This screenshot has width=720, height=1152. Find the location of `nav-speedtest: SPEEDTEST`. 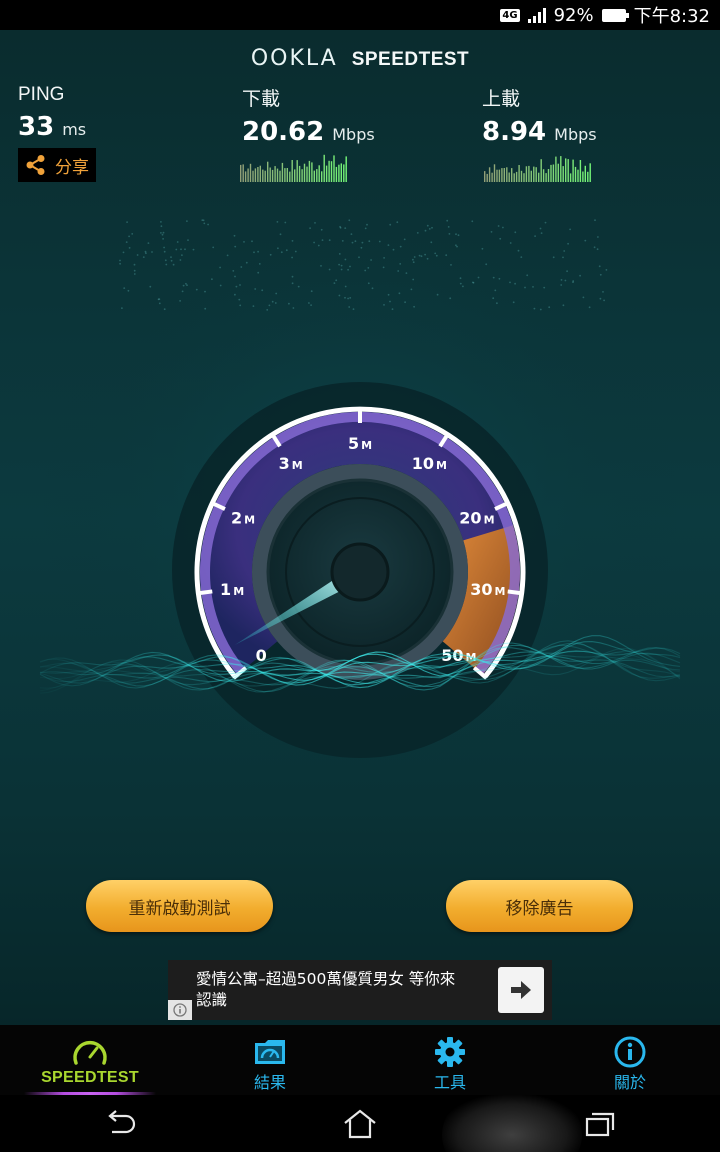

nav-speedtest: SPEEDTEST is located at coordinates (90, 1060).